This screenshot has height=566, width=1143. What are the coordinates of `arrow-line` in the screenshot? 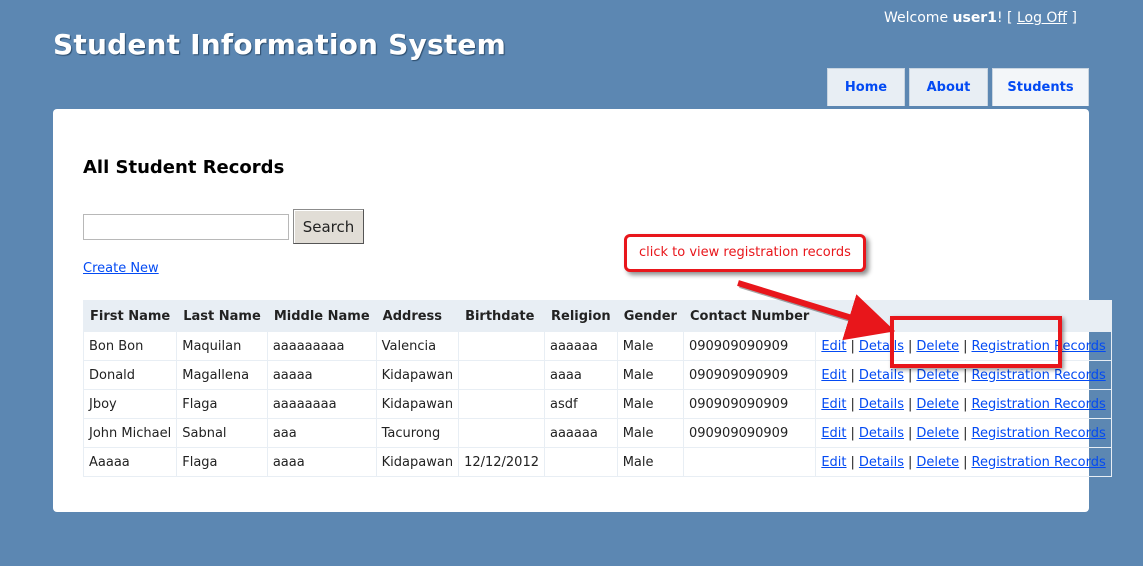 It's located at (816, 310).